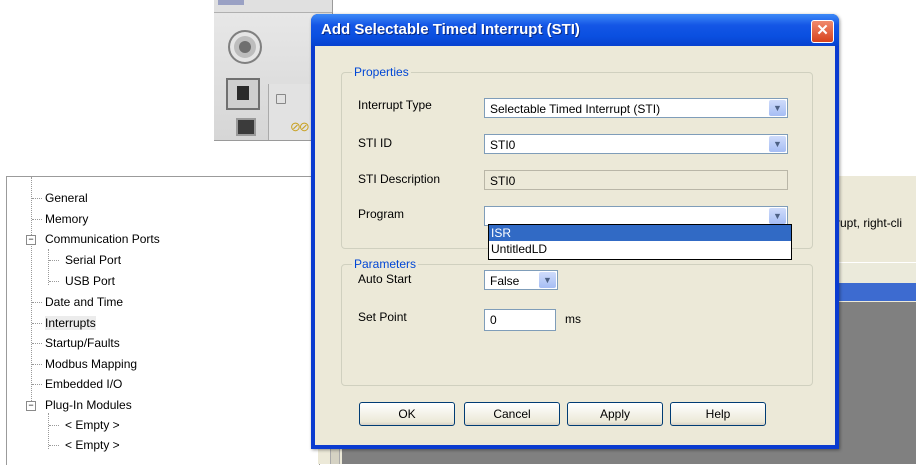 This screenshot has height=465, width=916. Describe the element at coordinates (48, 431) in the screenshot. I see `tree-connector-plugins` at that location.